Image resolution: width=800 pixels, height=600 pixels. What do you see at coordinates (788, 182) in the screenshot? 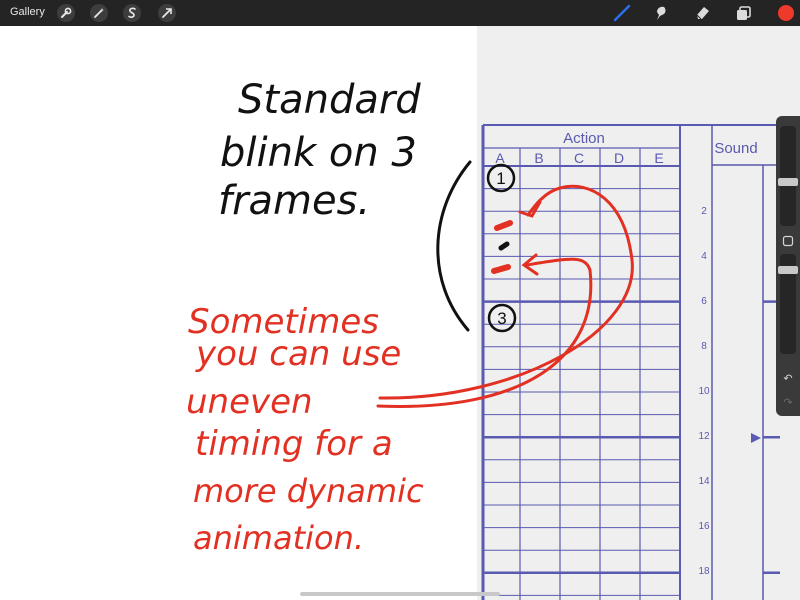
I see `brush-size-thumb` at bounding box center [788, 182].